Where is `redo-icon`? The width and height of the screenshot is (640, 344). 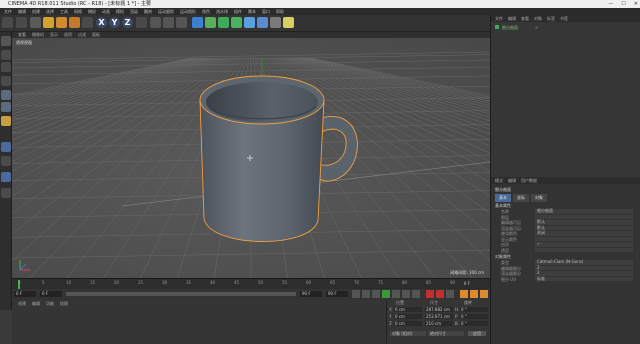
redo-icon is located at coordinates (21, 22).